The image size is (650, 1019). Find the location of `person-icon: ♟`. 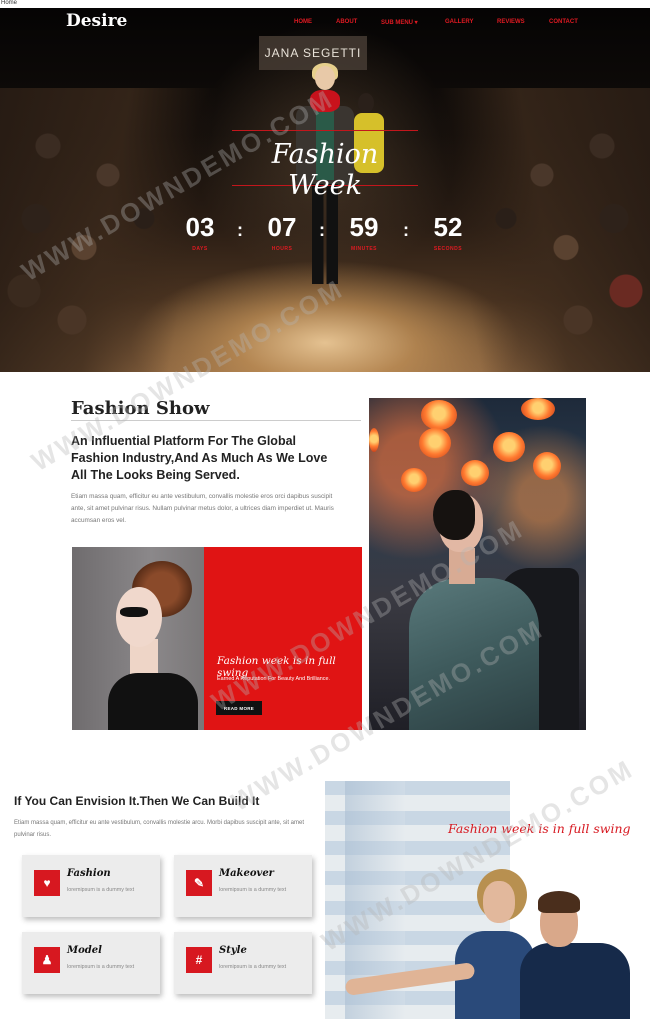

person-icon: ♟ is located at coordinates (47, 960).